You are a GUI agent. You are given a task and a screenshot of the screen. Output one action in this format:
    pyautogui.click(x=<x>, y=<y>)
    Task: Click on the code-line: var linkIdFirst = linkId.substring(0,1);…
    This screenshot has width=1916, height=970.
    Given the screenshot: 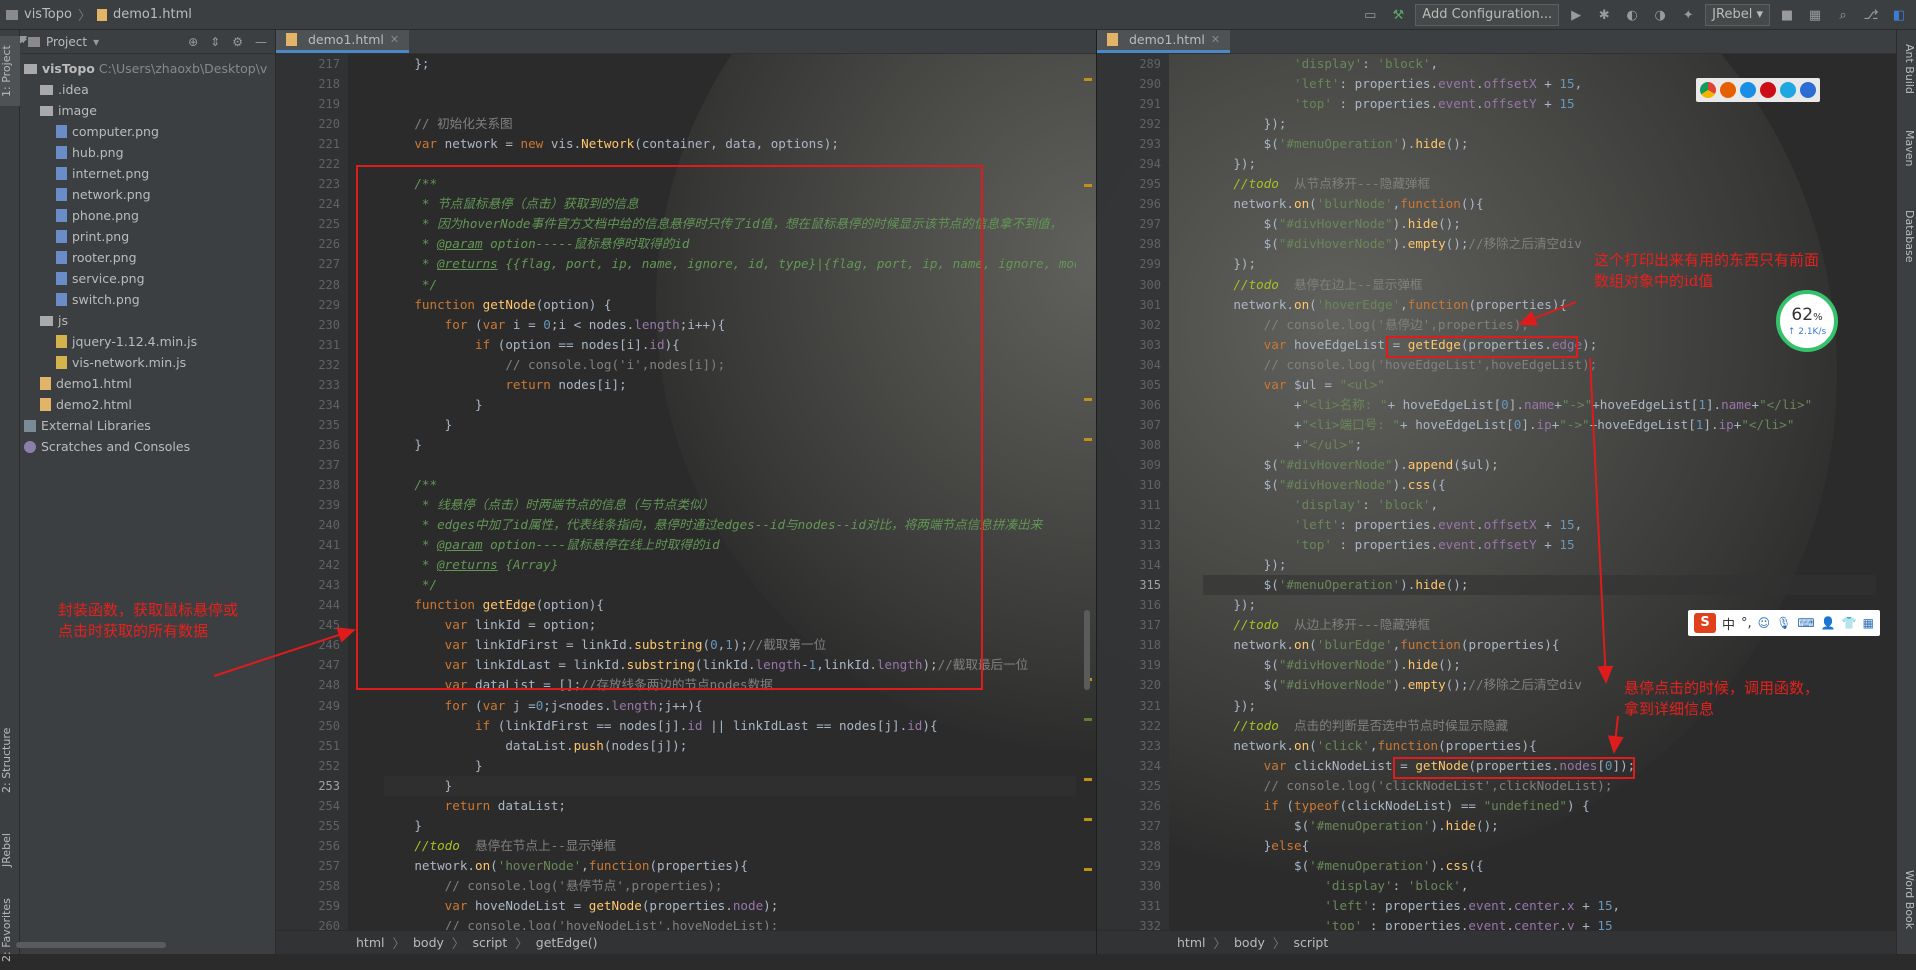 What is the action you would take?
    pyautogui.click(x=730, y=645)
    